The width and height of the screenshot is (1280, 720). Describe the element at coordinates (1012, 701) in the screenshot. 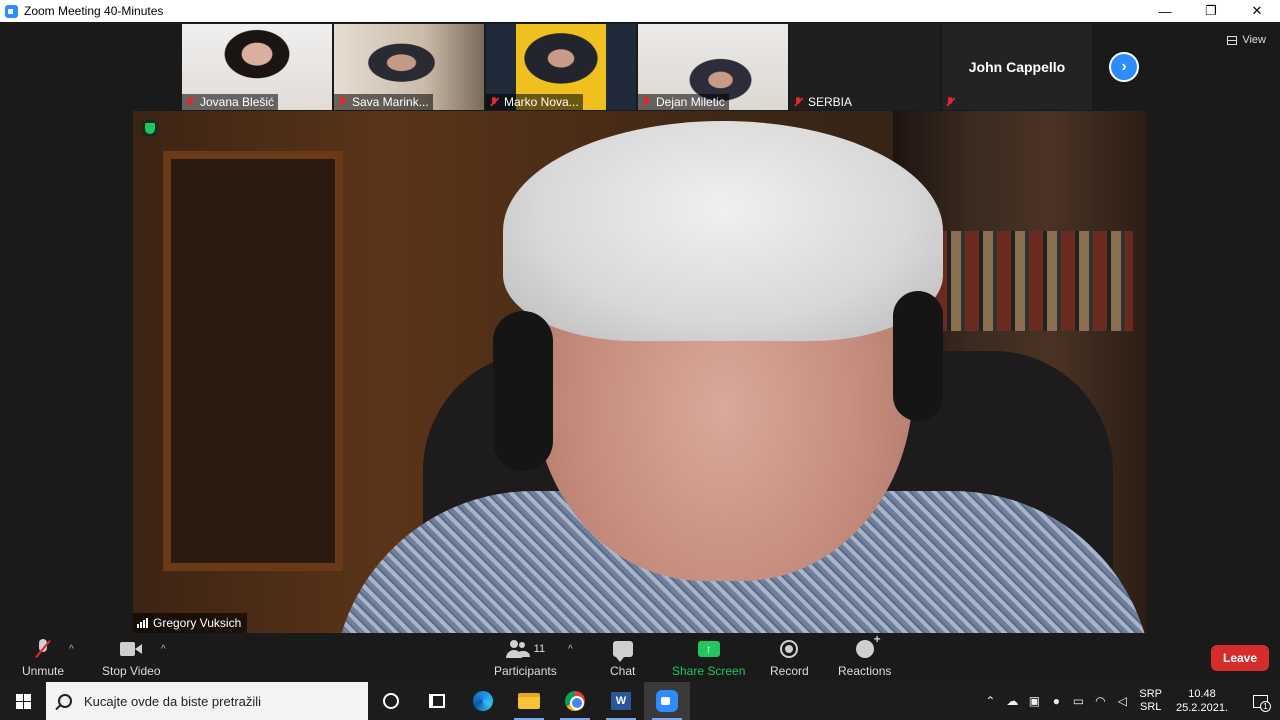

I see `onedrive-cloud-icon: ☁` at that location.